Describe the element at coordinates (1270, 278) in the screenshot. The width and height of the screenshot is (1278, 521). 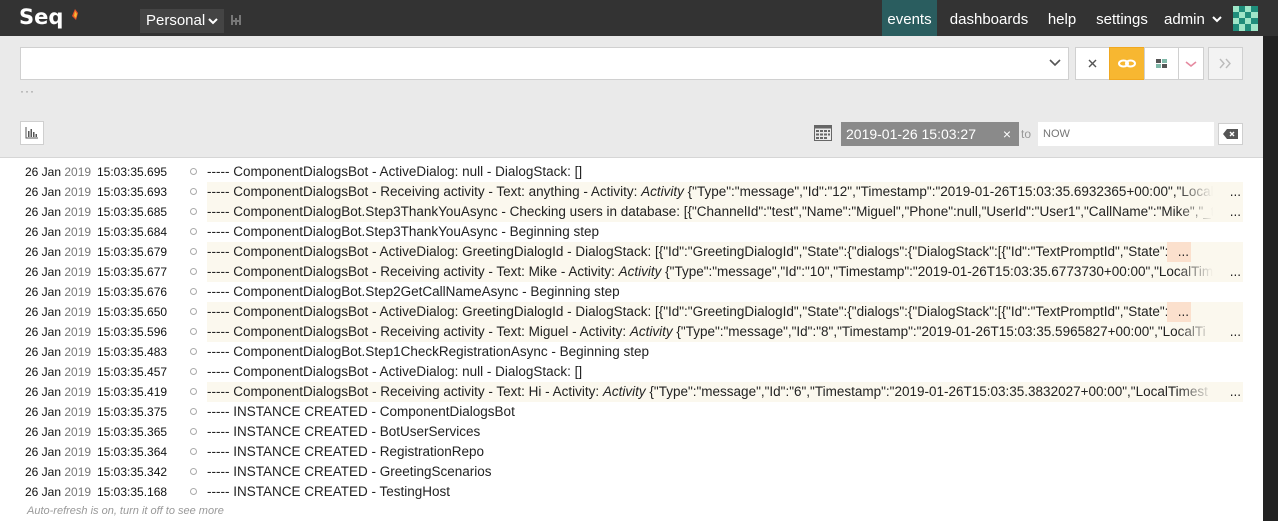
I see `scrollbar` at that location.